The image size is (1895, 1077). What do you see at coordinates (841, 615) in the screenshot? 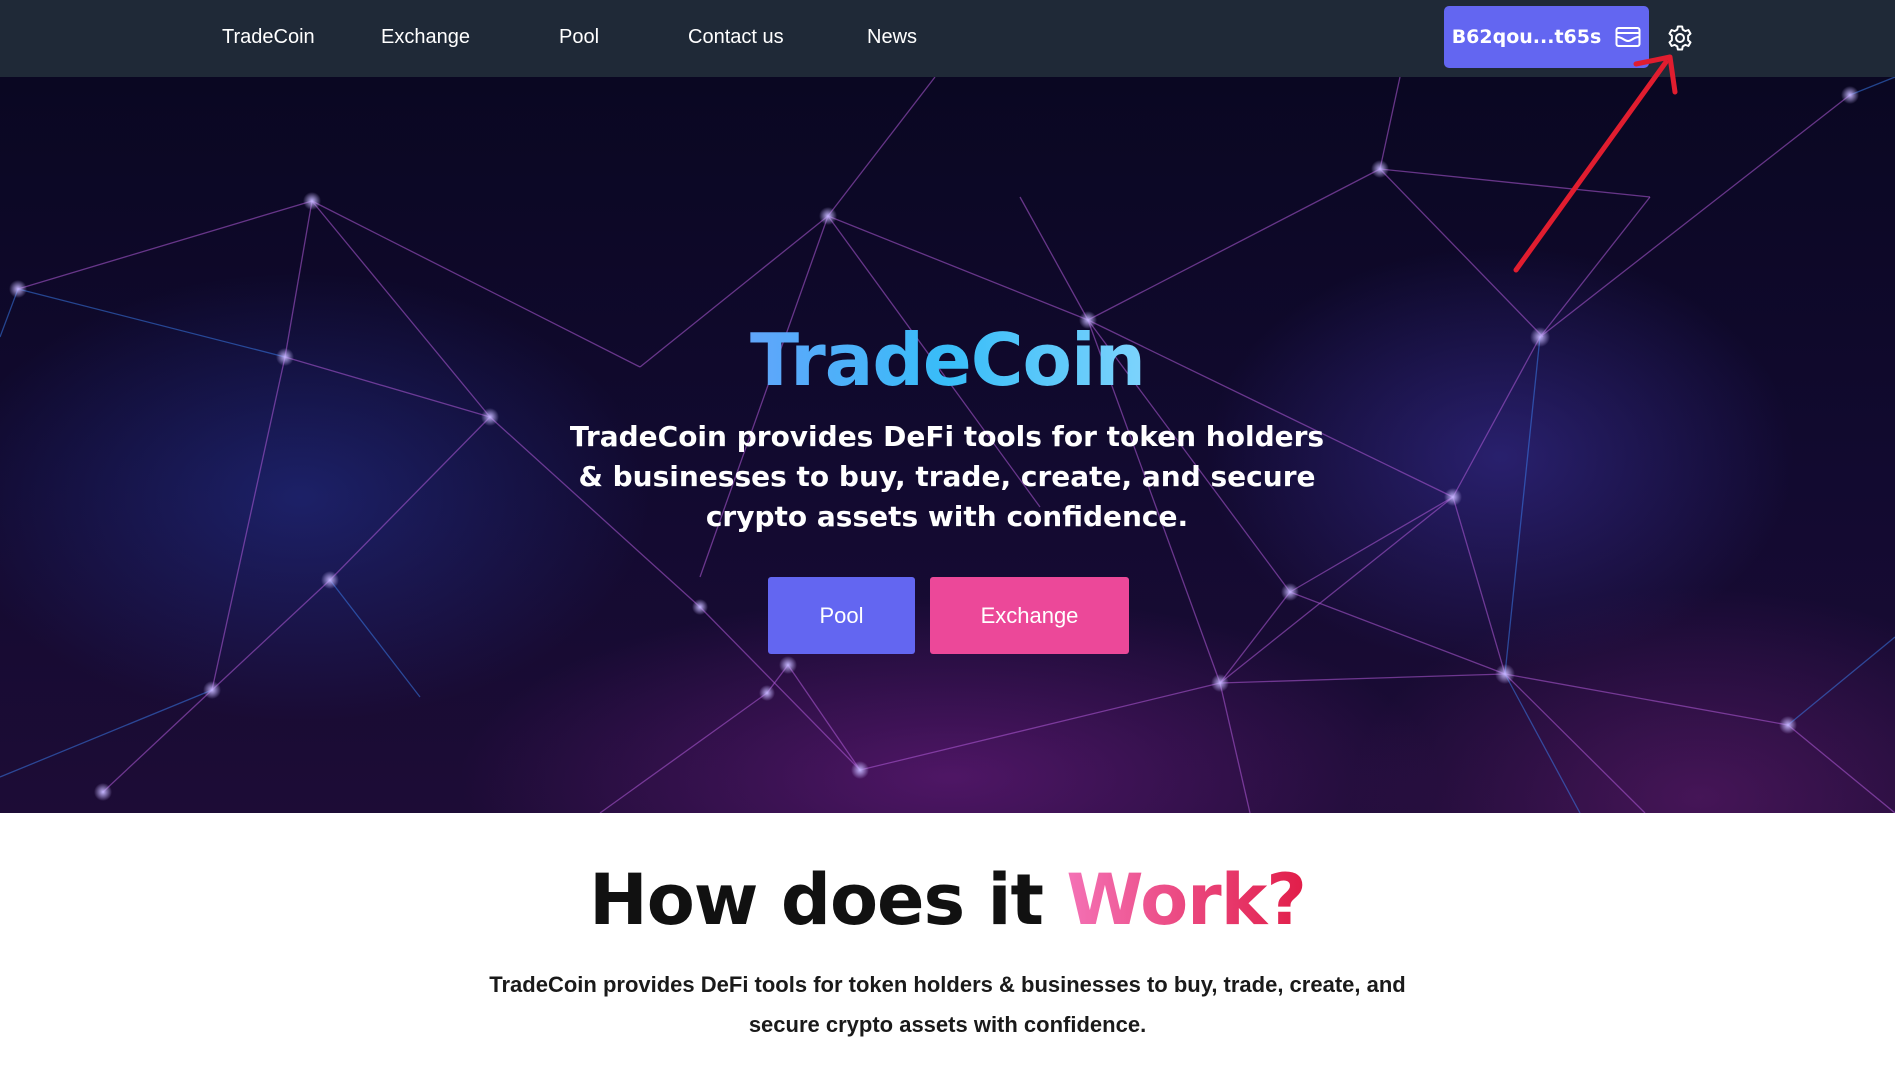
I see `pool-button: Pool` at bounding box center [841, 615].